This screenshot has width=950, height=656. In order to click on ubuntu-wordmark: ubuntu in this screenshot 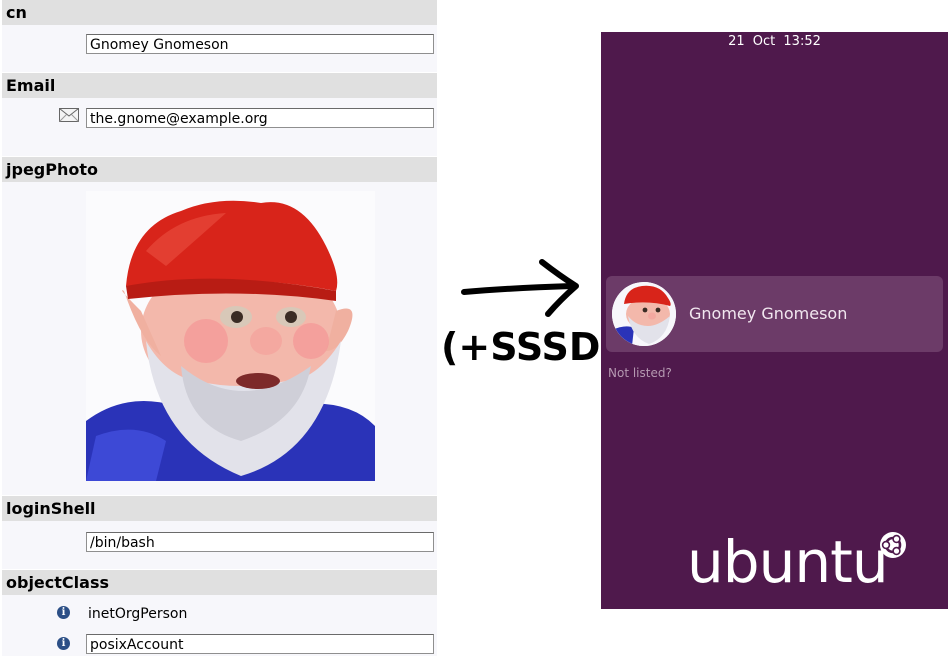, I will do `click(788, 562)`.